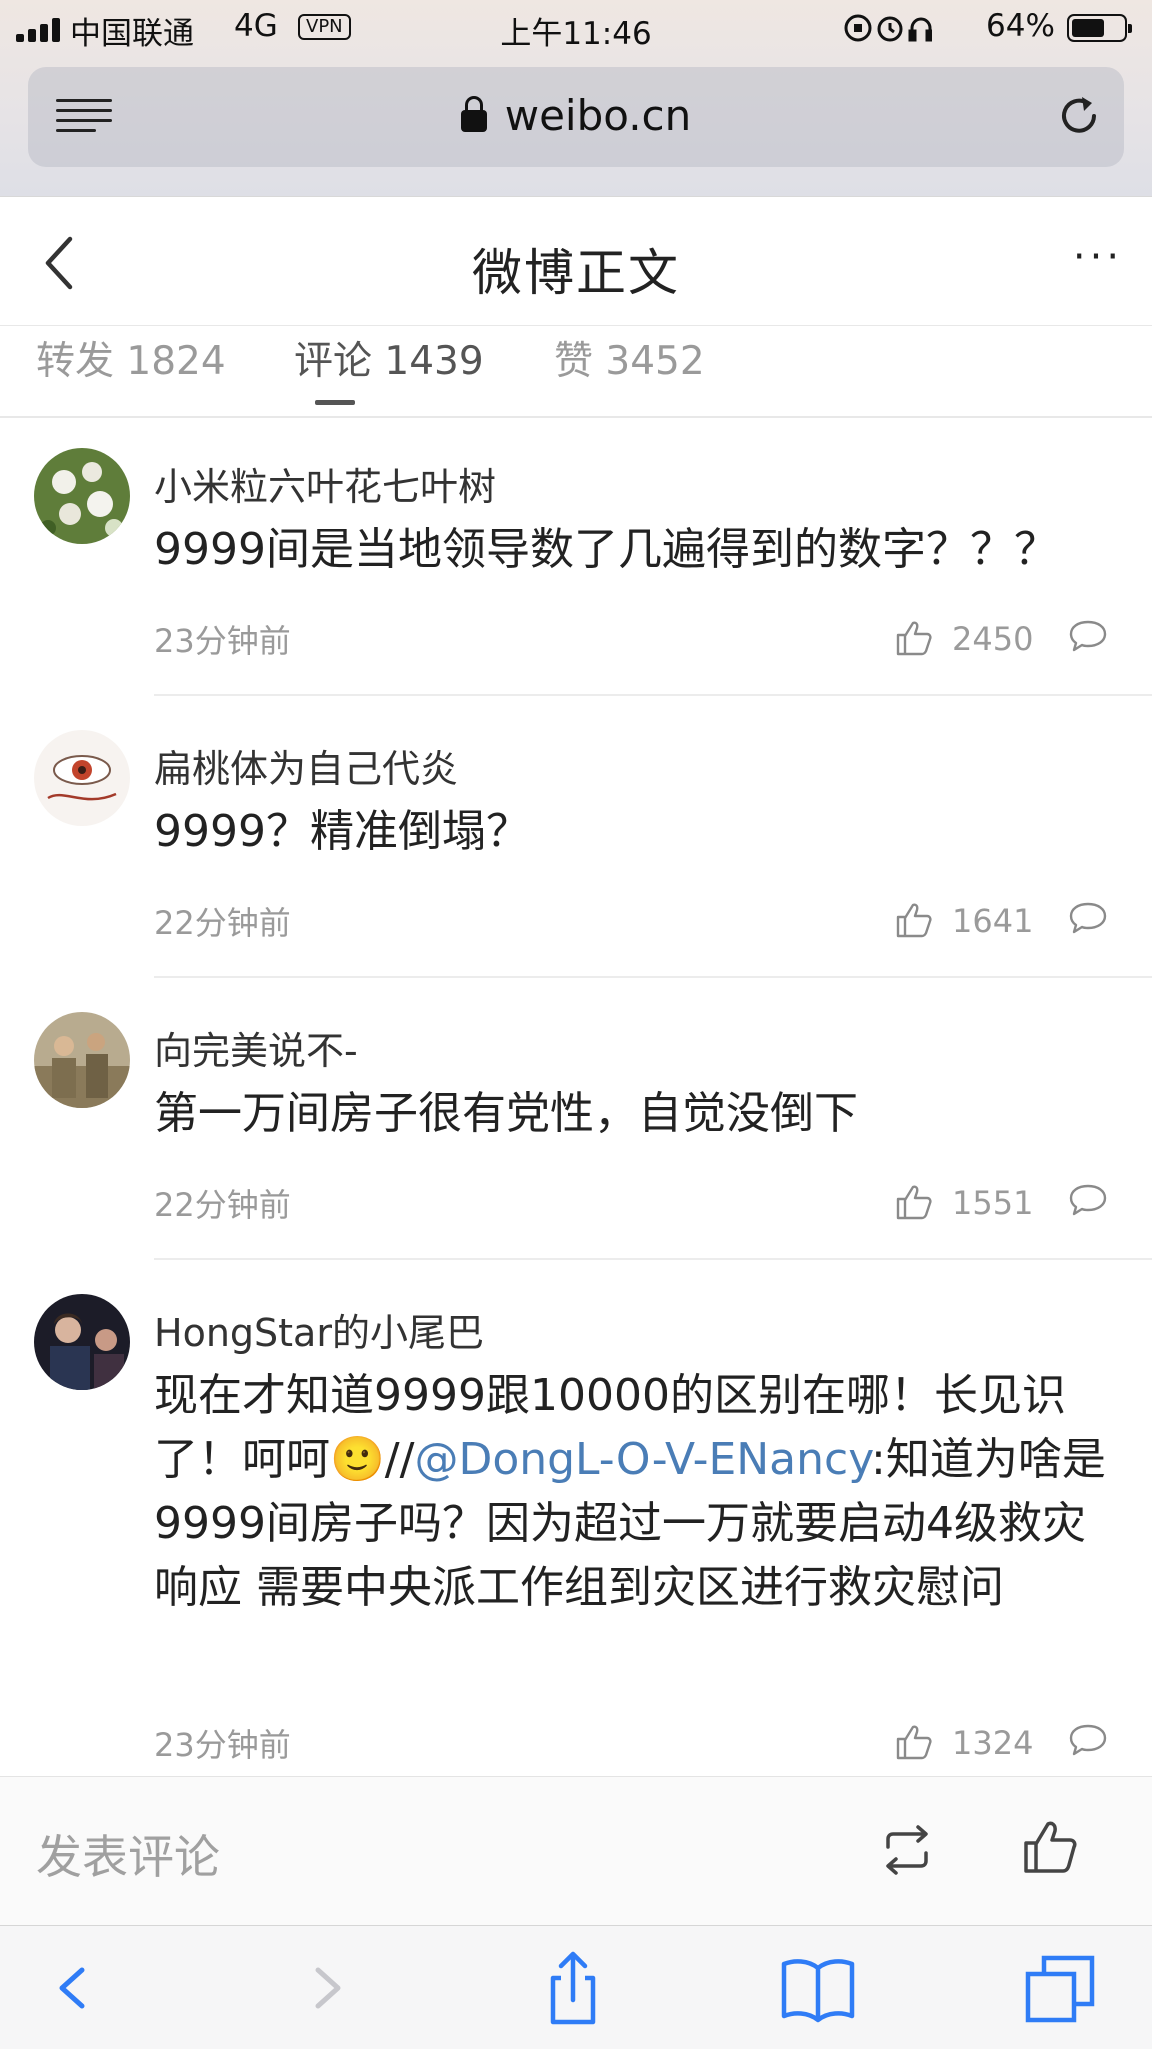 This screenshot has height=2049, width=1152. I want to click on reload-icon, so click(1079, 116).